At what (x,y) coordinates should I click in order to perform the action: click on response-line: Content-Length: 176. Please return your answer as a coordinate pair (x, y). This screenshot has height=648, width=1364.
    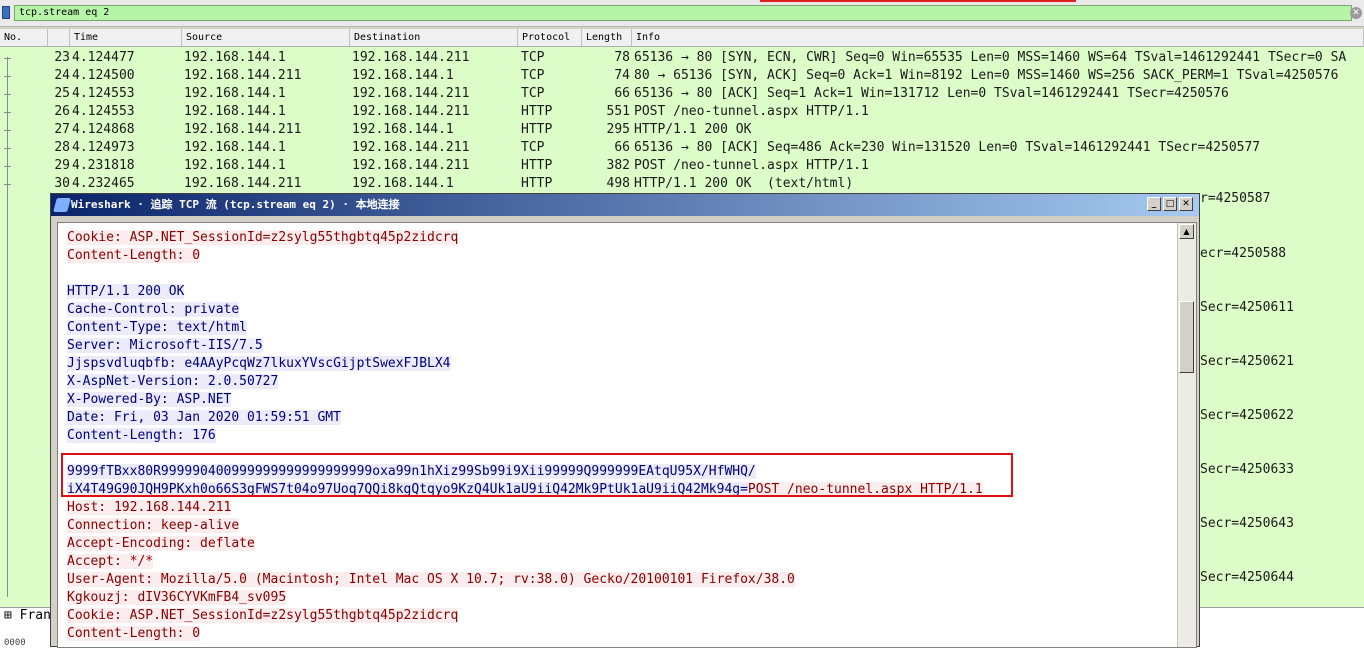
    Looking at the image, I should click on (141, 435).